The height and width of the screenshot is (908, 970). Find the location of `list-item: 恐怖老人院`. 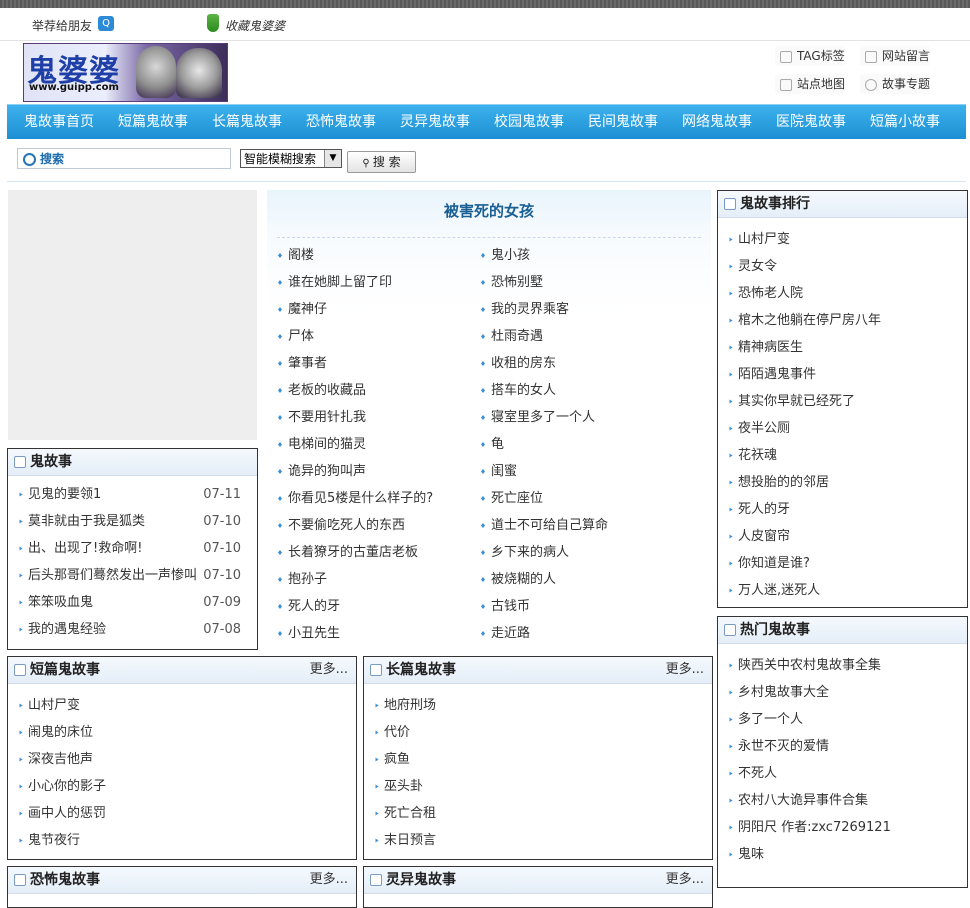

list-item: 恐怖老人院 is located at coordinates (842, 293).